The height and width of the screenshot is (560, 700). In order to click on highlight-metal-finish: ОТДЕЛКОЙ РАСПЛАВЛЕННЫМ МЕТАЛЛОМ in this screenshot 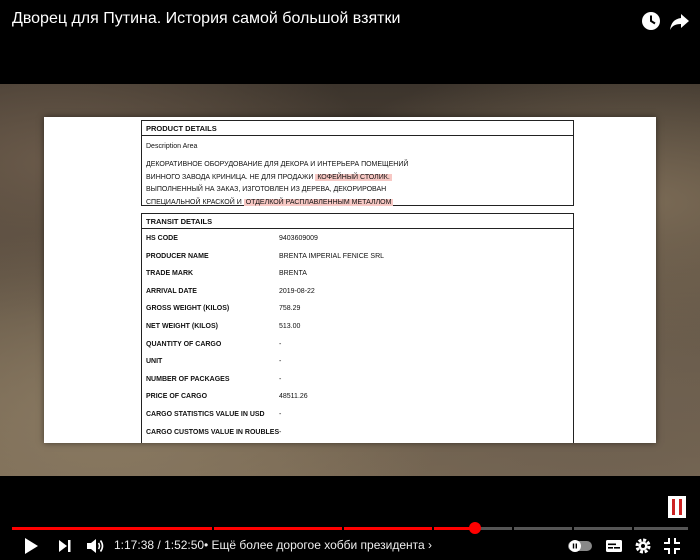, I will do `click(318, 202)`.